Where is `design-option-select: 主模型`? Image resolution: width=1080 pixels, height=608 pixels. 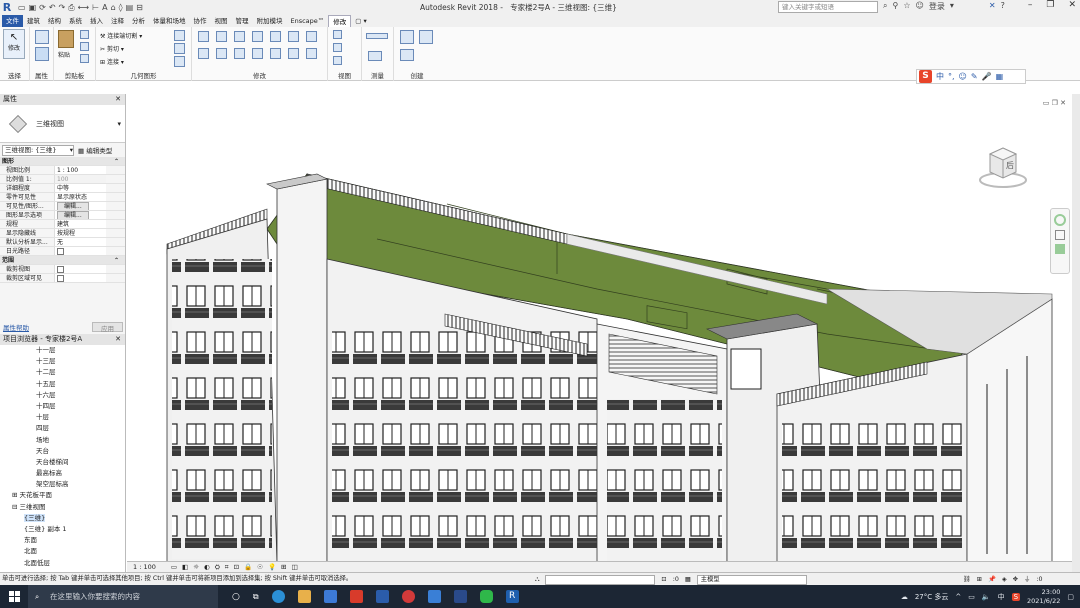 design-option-select: 主模型 is located at coordinates (751, 580).